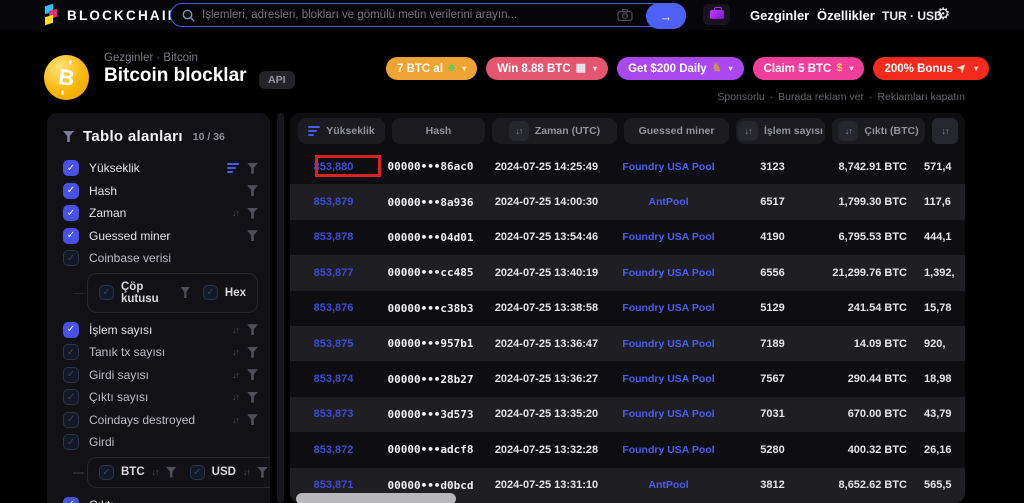 This screenshot has width=1024, height=503. I want to click on camera-icon, so click(625, 15).